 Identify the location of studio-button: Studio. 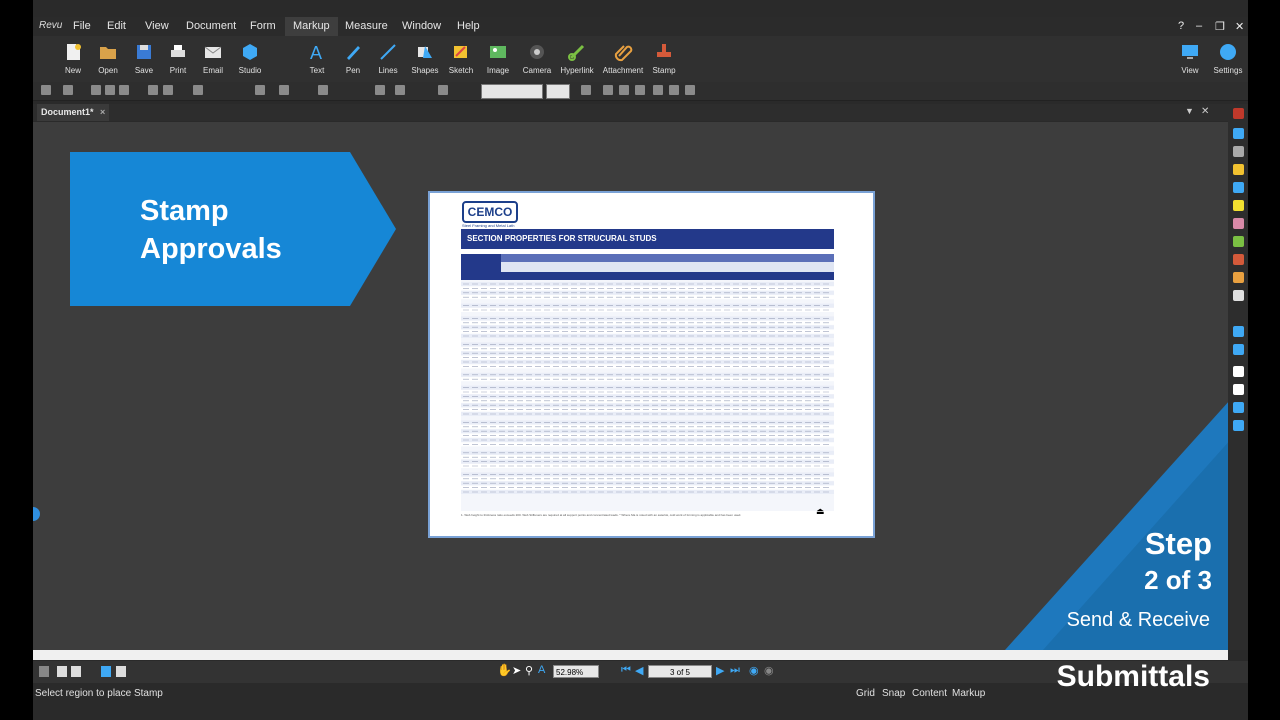
(250, 58).